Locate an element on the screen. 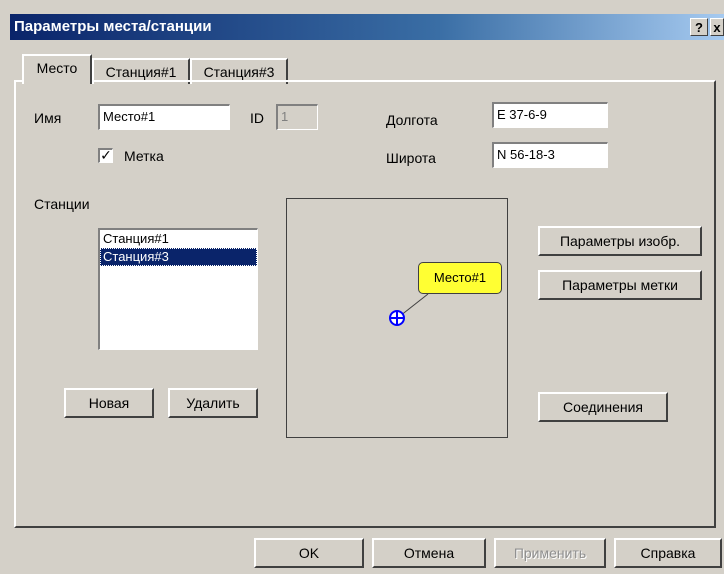  delete-station-button: Удалить is located at coordinates (213, 403).